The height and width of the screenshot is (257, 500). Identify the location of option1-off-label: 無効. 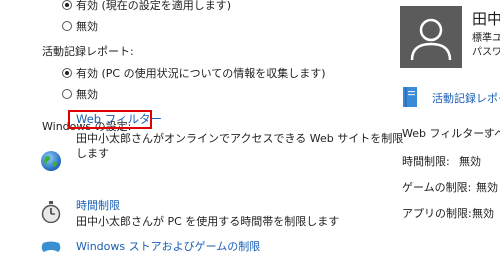
(87, 26).